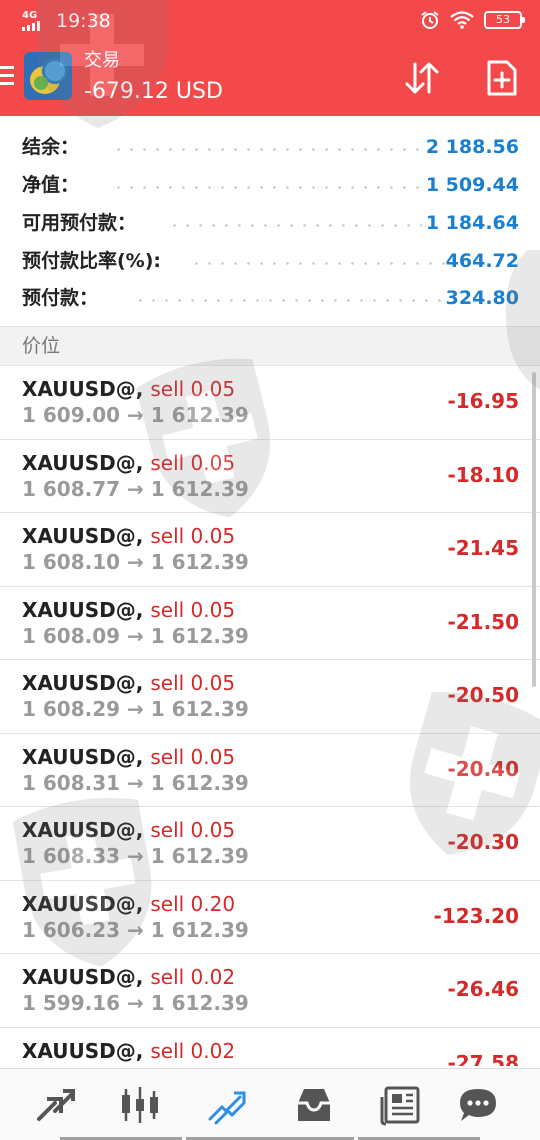  Describe the element at coordinates (462, 20) in the screenshot. I see `wifi-icon` at that location.